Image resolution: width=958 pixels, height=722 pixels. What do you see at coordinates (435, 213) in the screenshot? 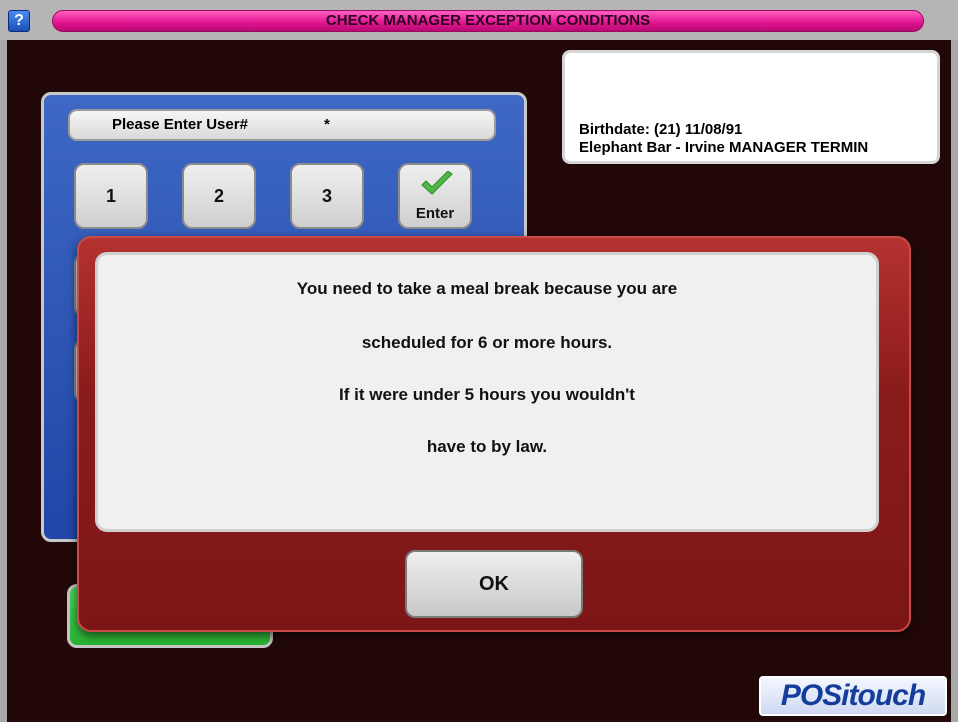
I see `enter-label: Enter` at bounding box center [435, 213].